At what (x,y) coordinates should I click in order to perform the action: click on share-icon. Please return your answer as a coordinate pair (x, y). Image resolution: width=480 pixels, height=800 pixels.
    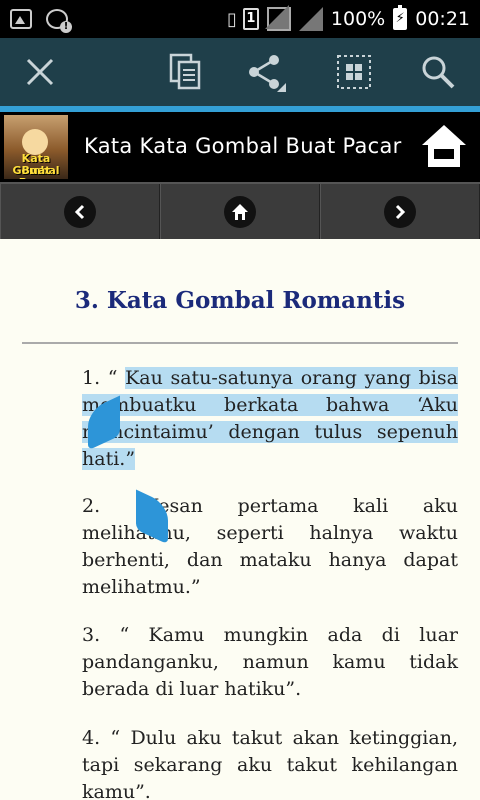
    Looking at the image, I should click on (267, 73).